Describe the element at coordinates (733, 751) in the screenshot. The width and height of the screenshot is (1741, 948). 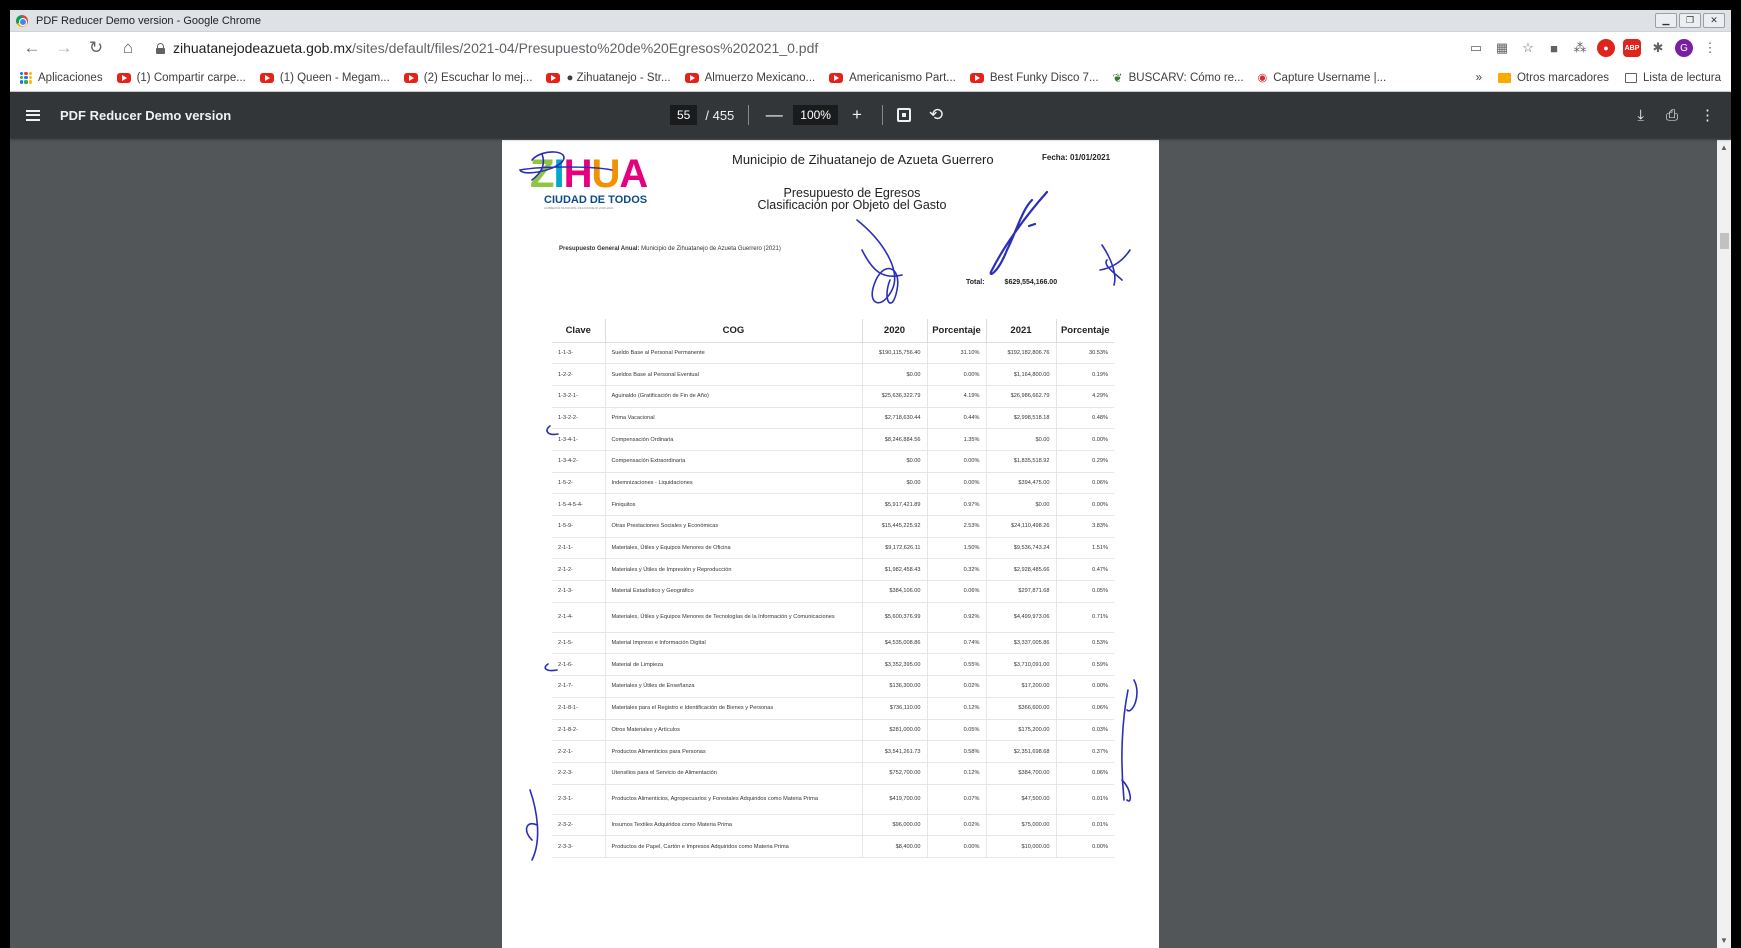
I see `cell-cog: Productos Alimenticios para Personas` at that location.